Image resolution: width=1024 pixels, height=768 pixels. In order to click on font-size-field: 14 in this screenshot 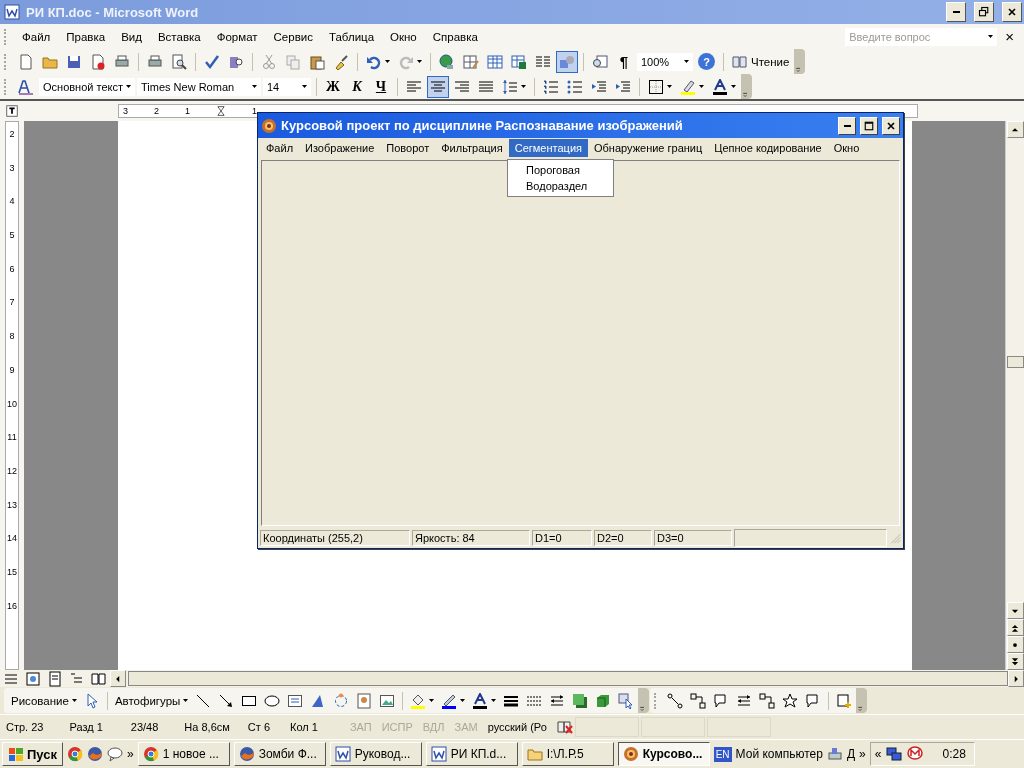, I will do `click(287, 86)`.